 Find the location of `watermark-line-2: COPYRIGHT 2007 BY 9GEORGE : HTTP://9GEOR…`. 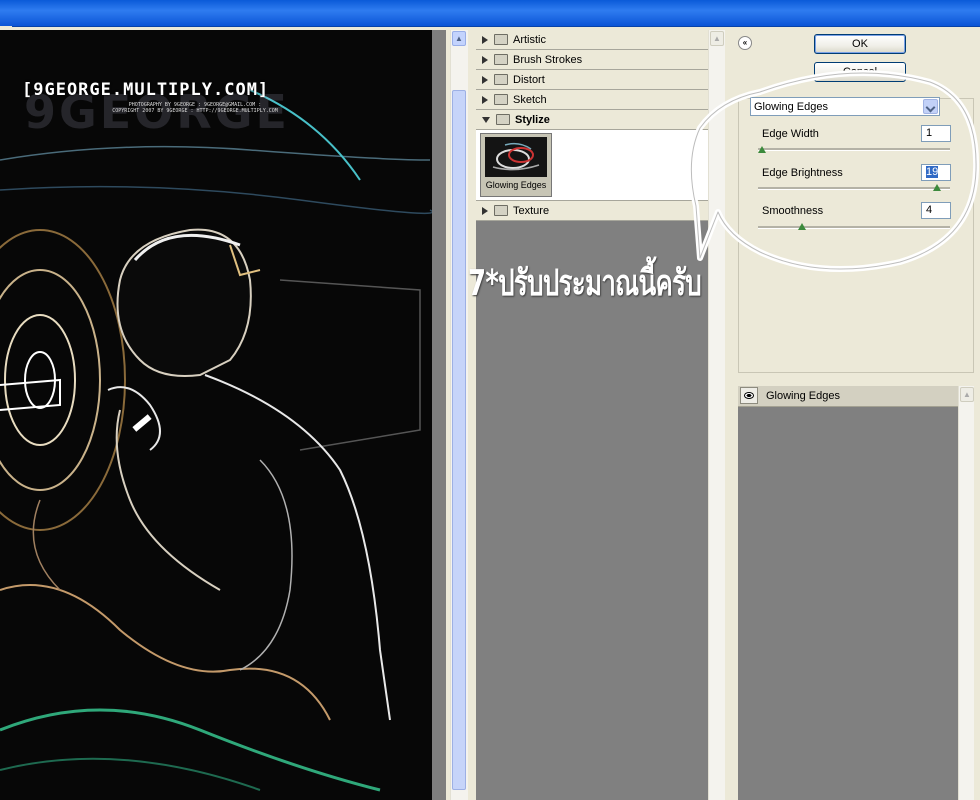

watermark-line-2: COPYRIGHT 2007 BY 9GEORGE : HTTP://9GEOR… is located at coordinates (195, 111).